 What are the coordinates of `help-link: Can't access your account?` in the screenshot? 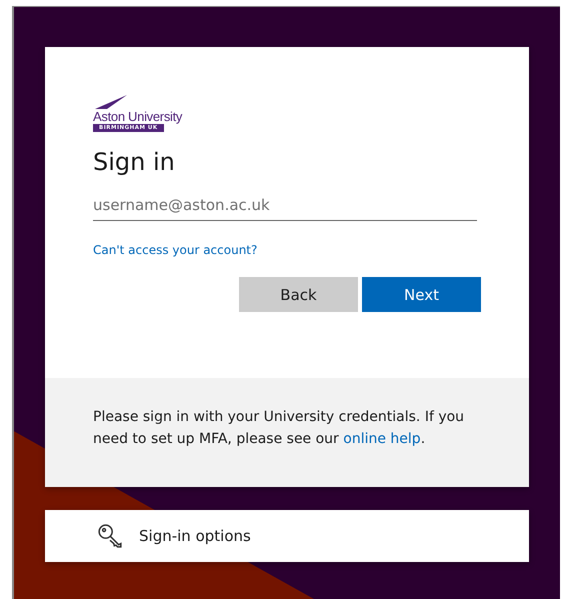 It's located at (175, 250).